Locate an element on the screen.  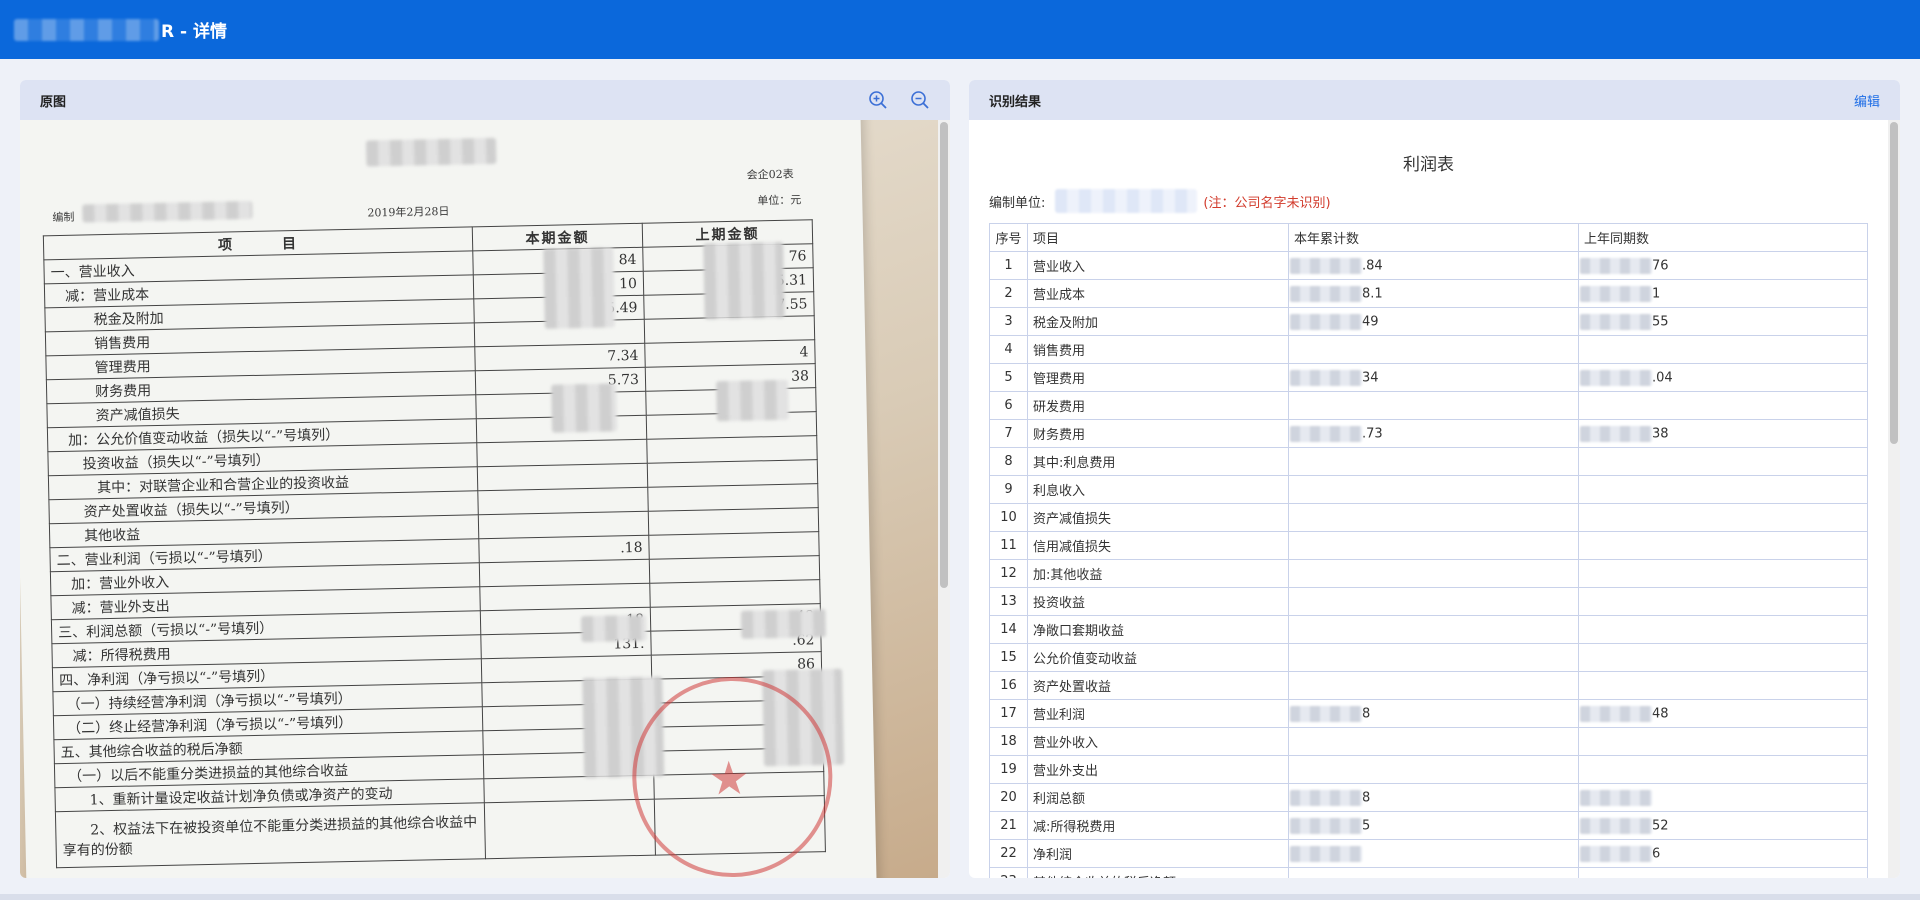
row-item: 加:其他收益 is located at coordinates (1158, 573).